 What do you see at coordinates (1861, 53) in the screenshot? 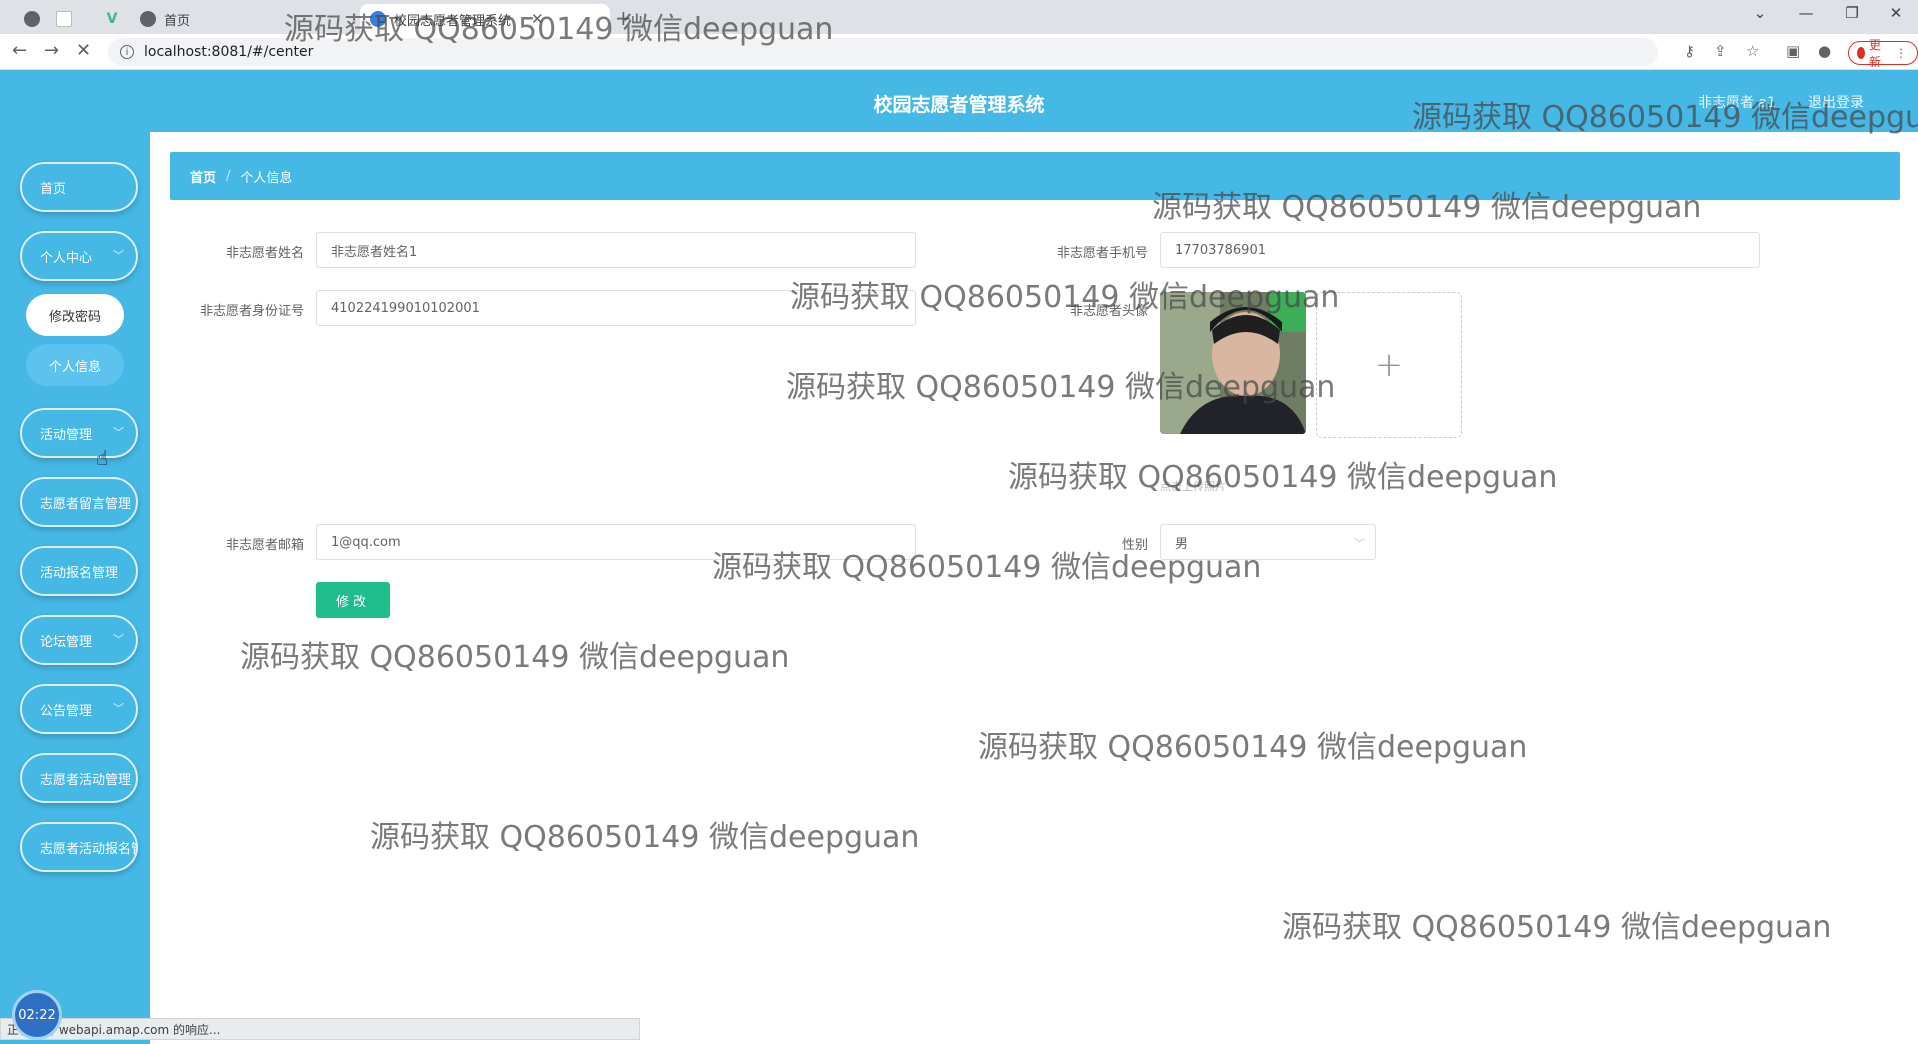
I see `alert-icon` at bounding box center [1861, 53].